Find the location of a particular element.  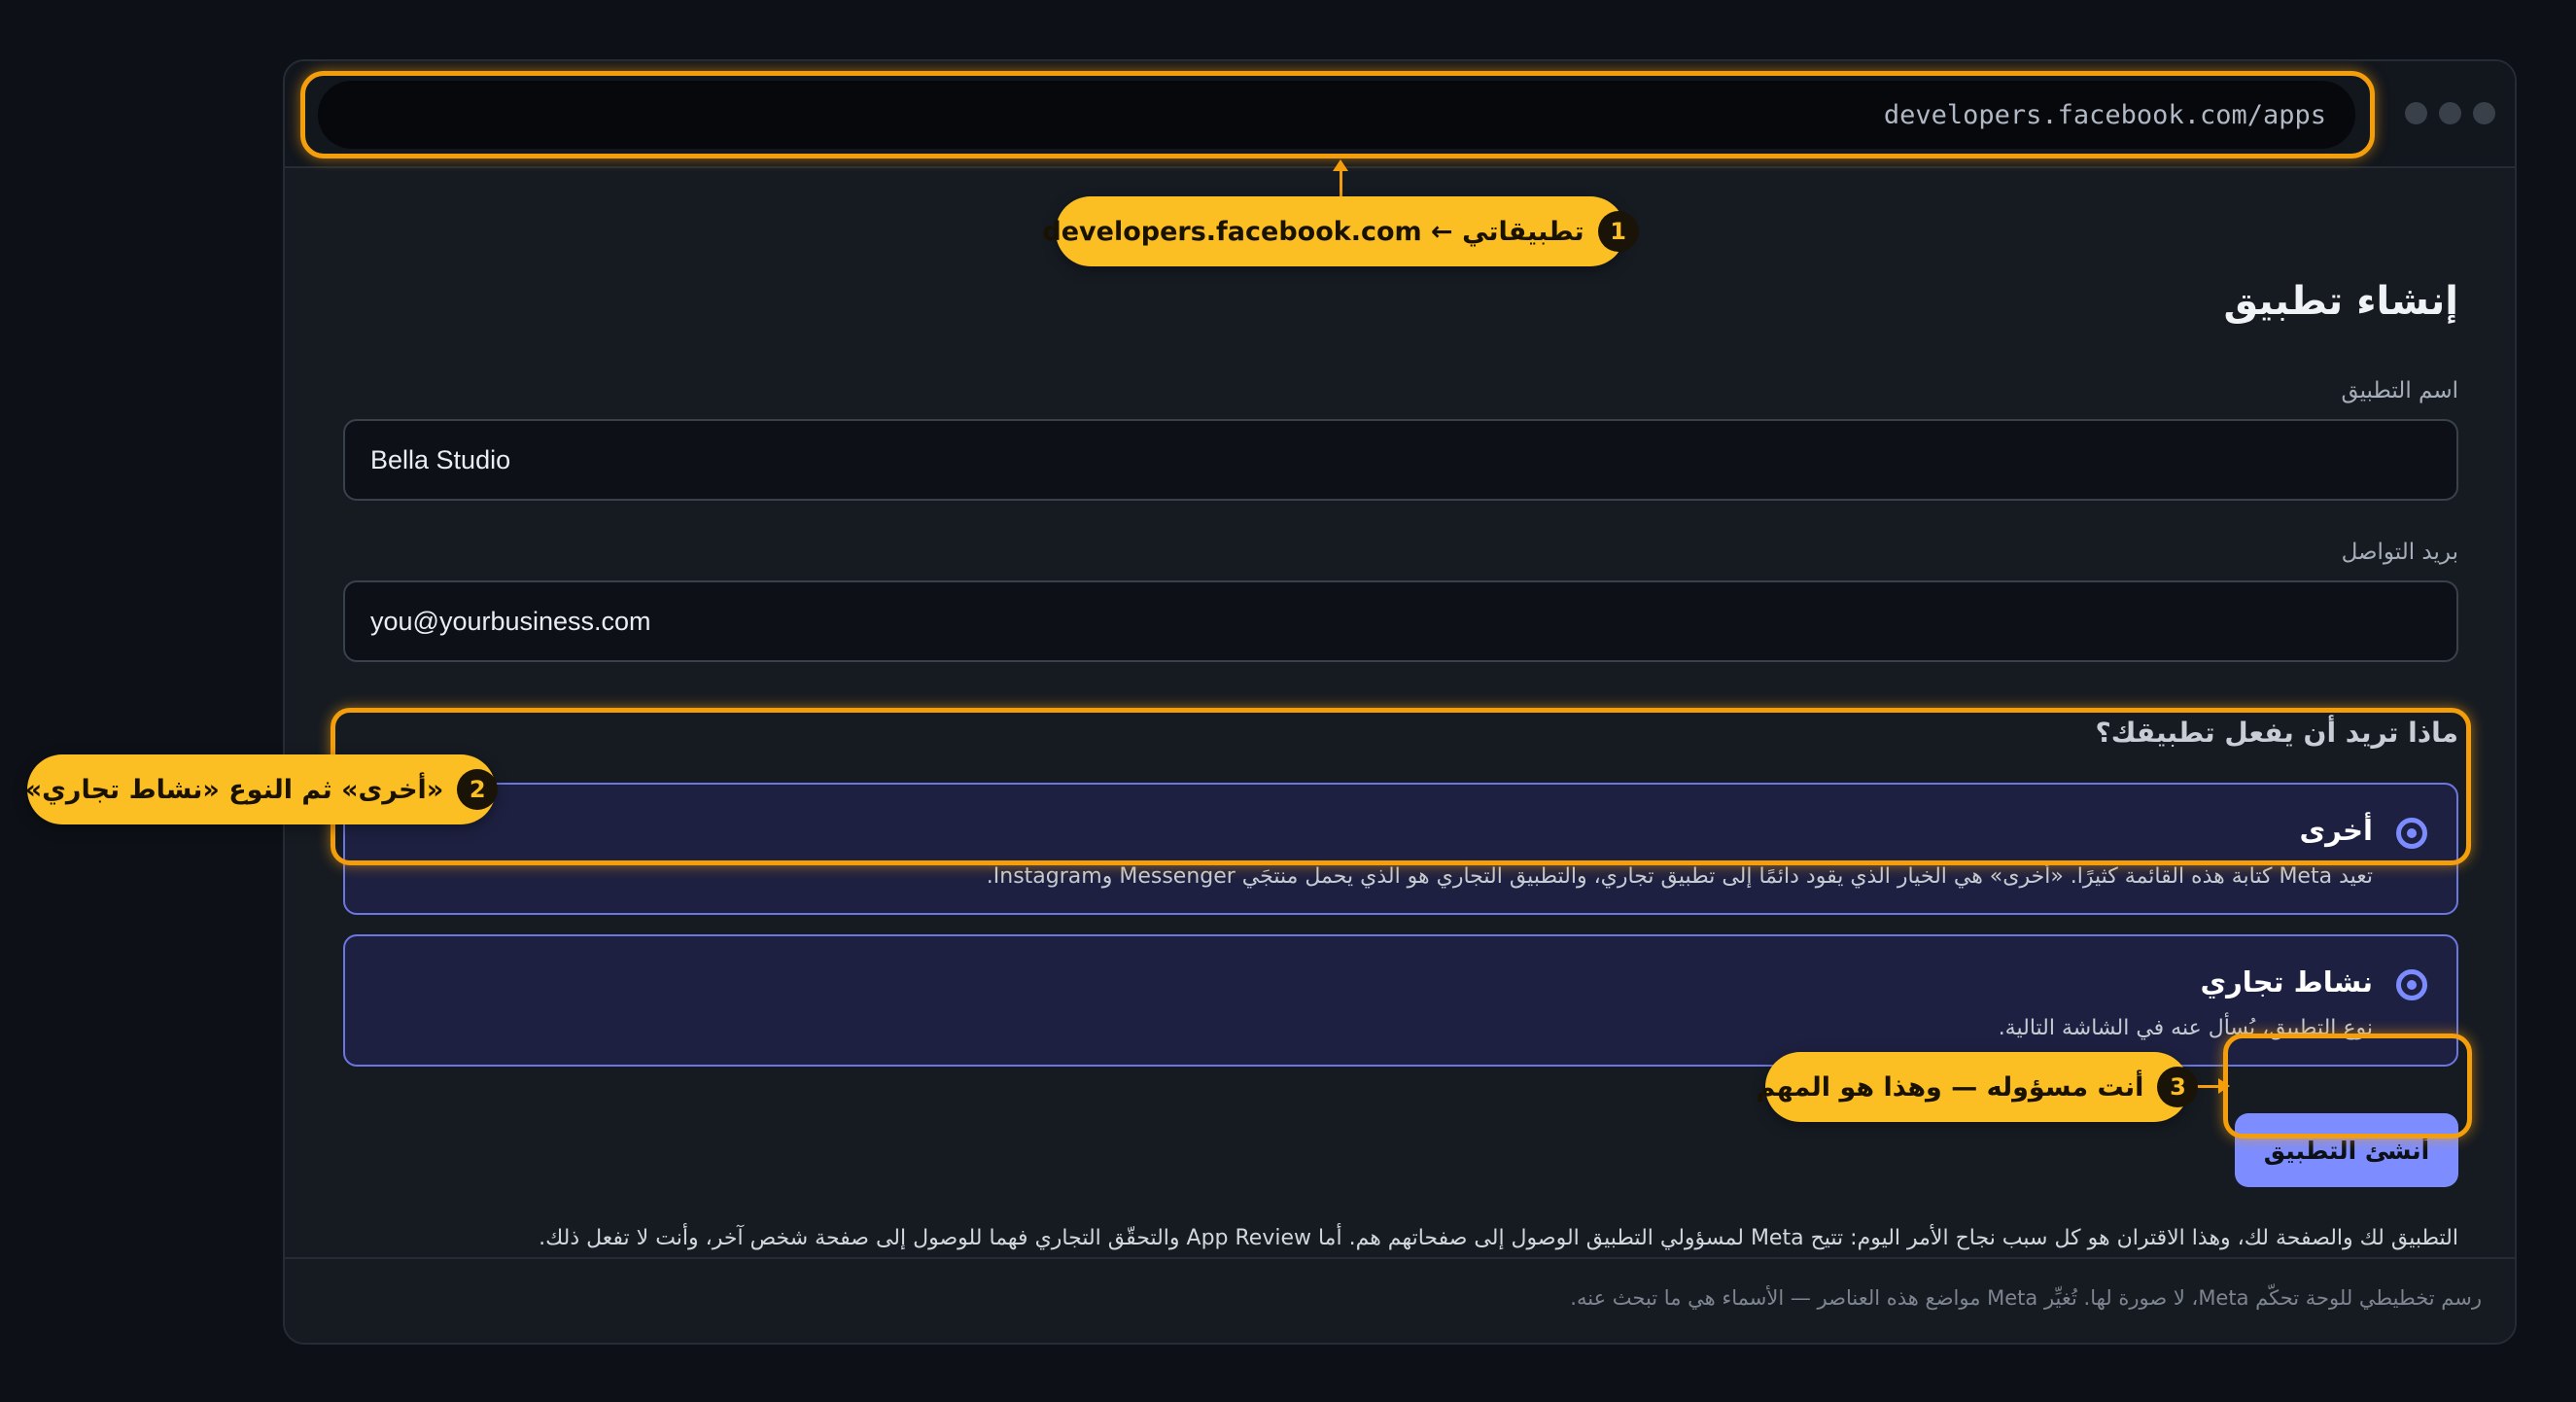

address-bar: developers.facebook.com/apps is located at coordinates (1336, 115).